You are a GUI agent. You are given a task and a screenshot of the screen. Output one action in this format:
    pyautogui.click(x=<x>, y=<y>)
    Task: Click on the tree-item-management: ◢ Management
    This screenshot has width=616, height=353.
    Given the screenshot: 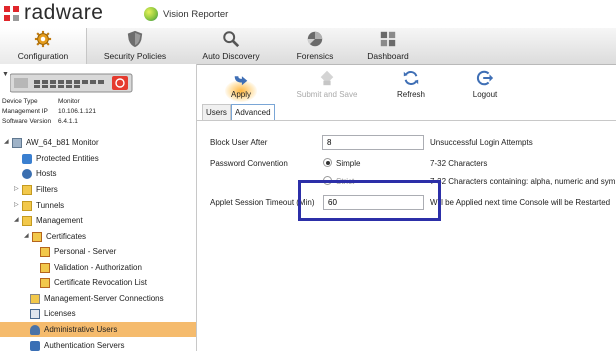 What is the action you would take?
    pyautogui.click(x=48, y=220)
    